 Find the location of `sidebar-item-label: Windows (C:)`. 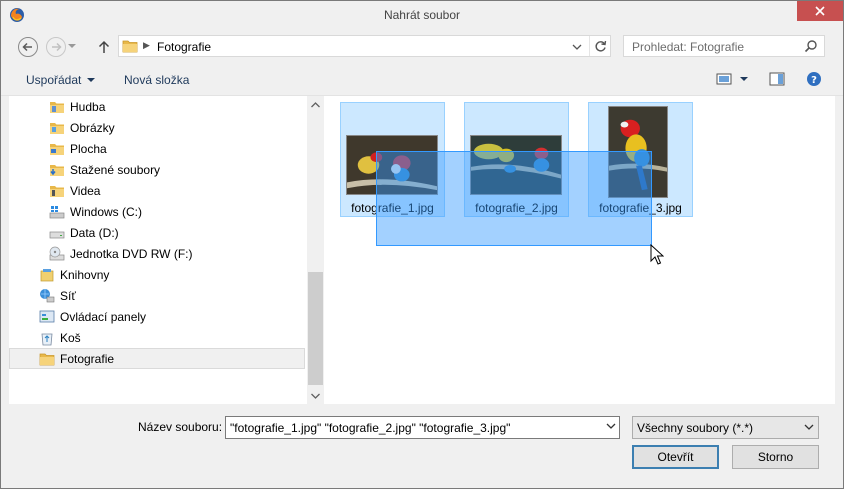

sidebar-item-label: Windows (C:) is located at coordinates (106, 211).